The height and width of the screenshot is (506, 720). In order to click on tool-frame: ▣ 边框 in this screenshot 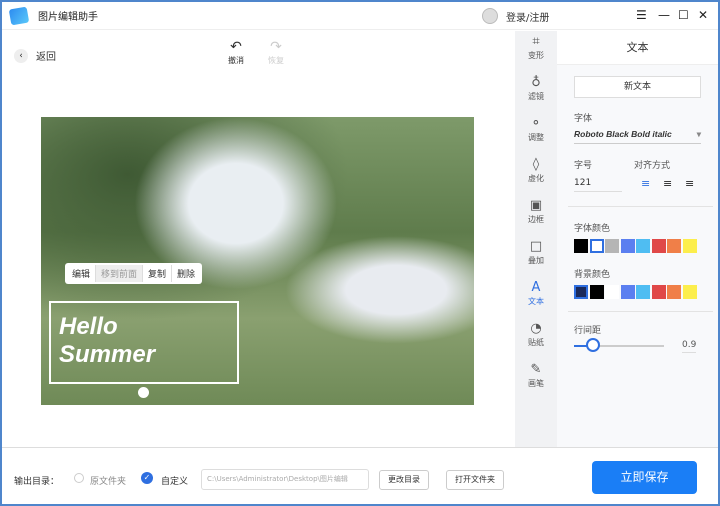, I will do `click(536, 215)`.